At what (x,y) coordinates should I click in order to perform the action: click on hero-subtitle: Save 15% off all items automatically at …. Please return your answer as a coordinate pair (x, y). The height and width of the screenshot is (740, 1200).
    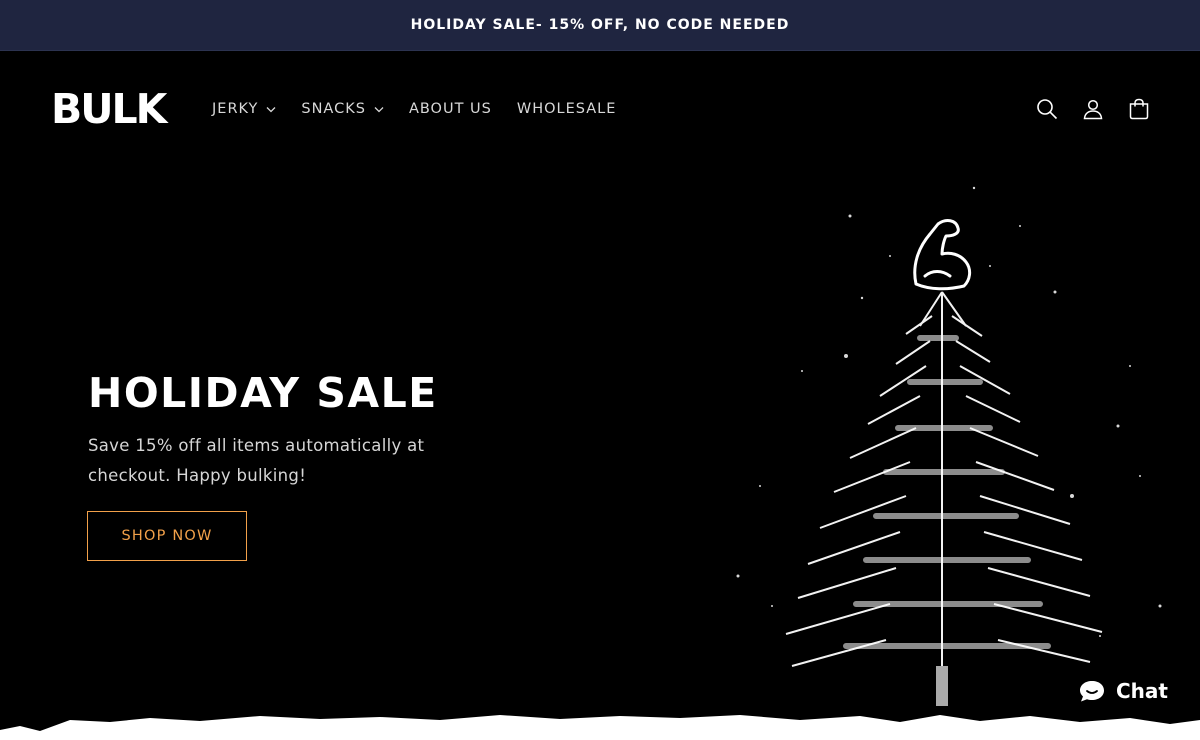
    Looking at the image, I should click on (256, 460).